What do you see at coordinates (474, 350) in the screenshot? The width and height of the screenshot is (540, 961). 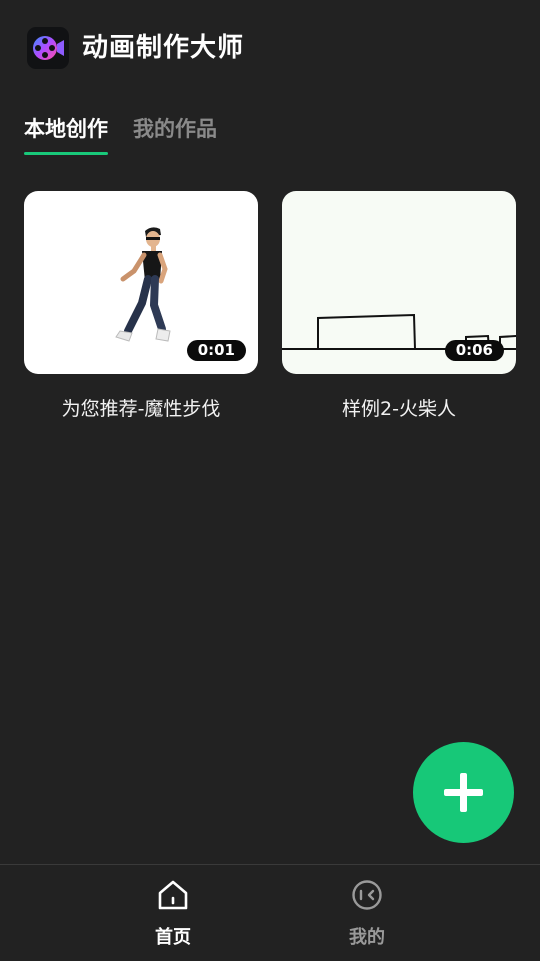 I see `duration-badge: 0:06` at bounding box center [474, 350].